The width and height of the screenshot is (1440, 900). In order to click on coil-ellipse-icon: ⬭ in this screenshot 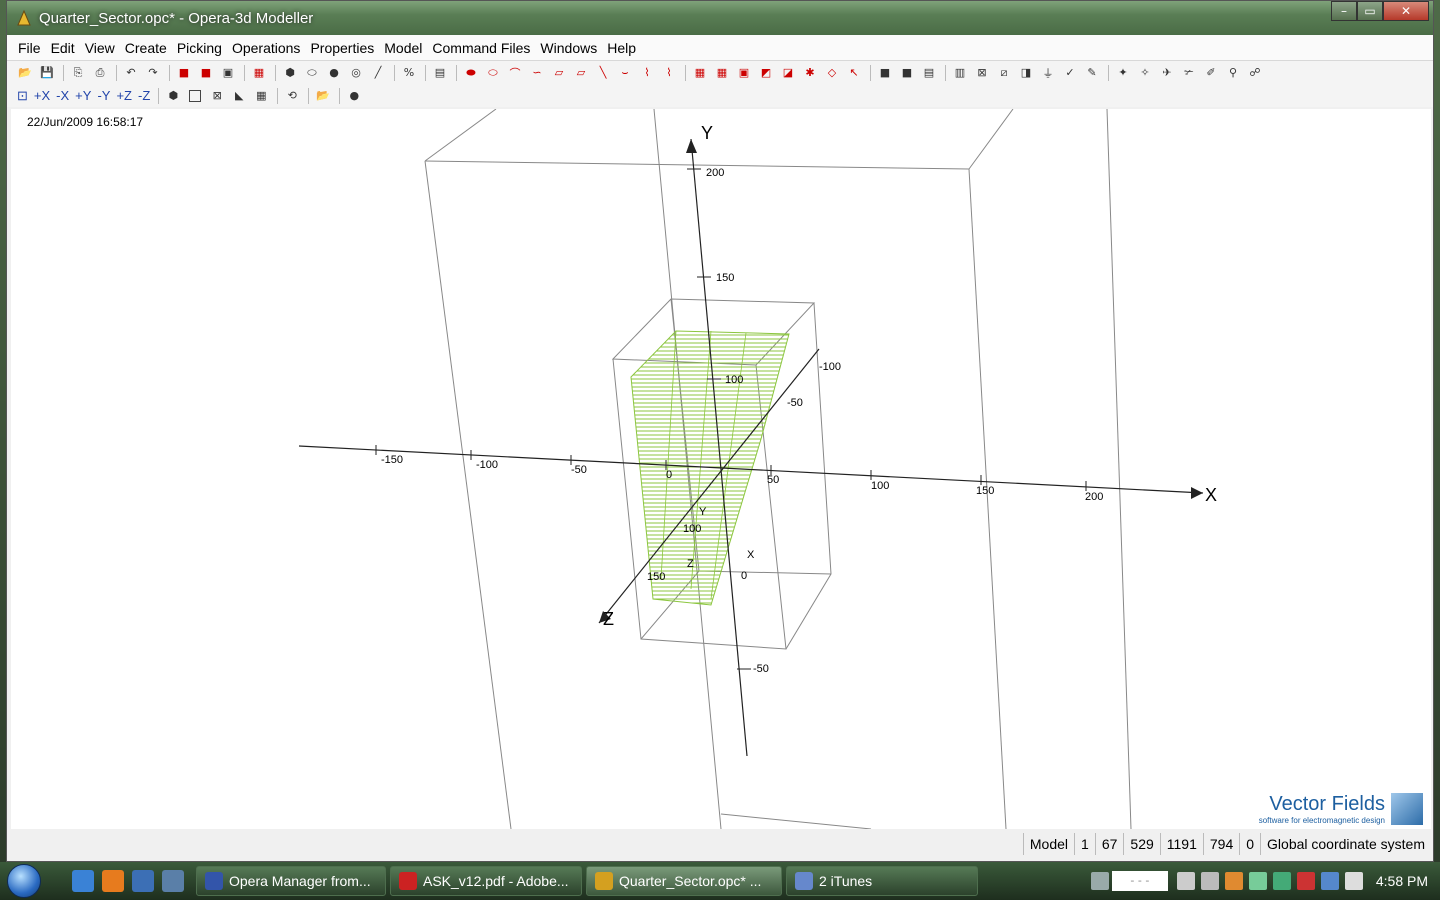, I will do `click(493, 73)`.